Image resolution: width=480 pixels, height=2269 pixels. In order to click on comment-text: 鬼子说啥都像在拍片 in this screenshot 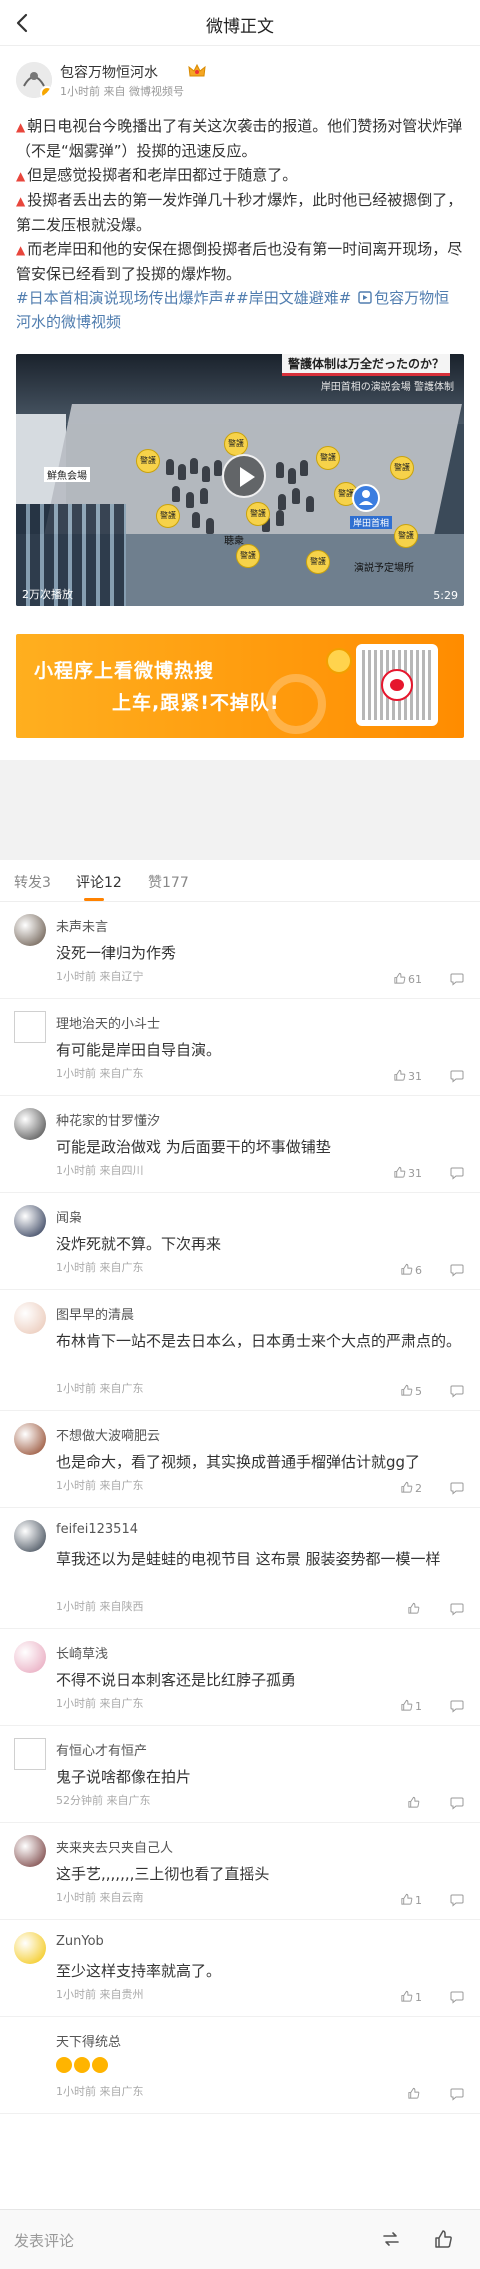, I will do `click(124, 1777)`.